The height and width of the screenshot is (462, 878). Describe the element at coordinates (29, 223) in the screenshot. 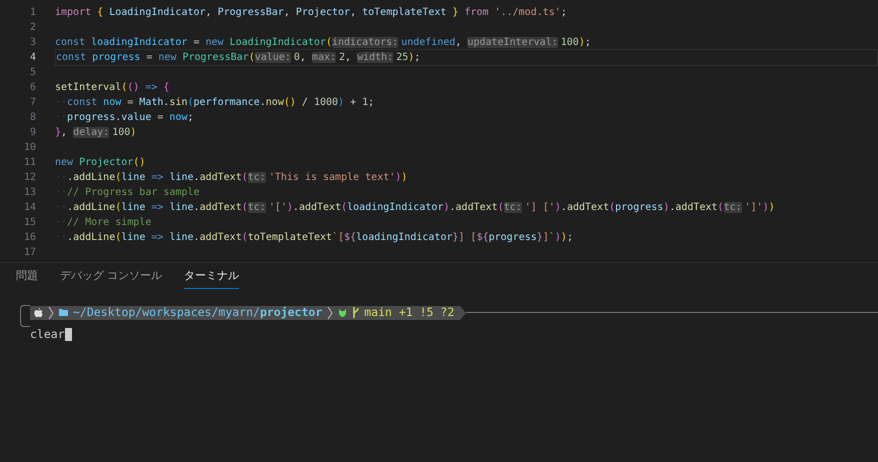

I see `line-number: 15` at that location.